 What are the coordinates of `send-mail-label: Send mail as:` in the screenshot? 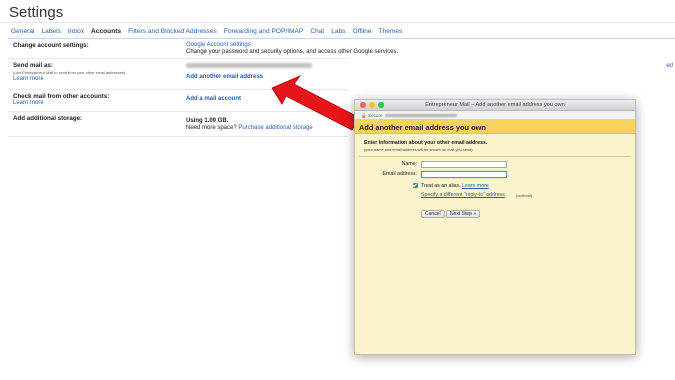 It's located at (33, 65).